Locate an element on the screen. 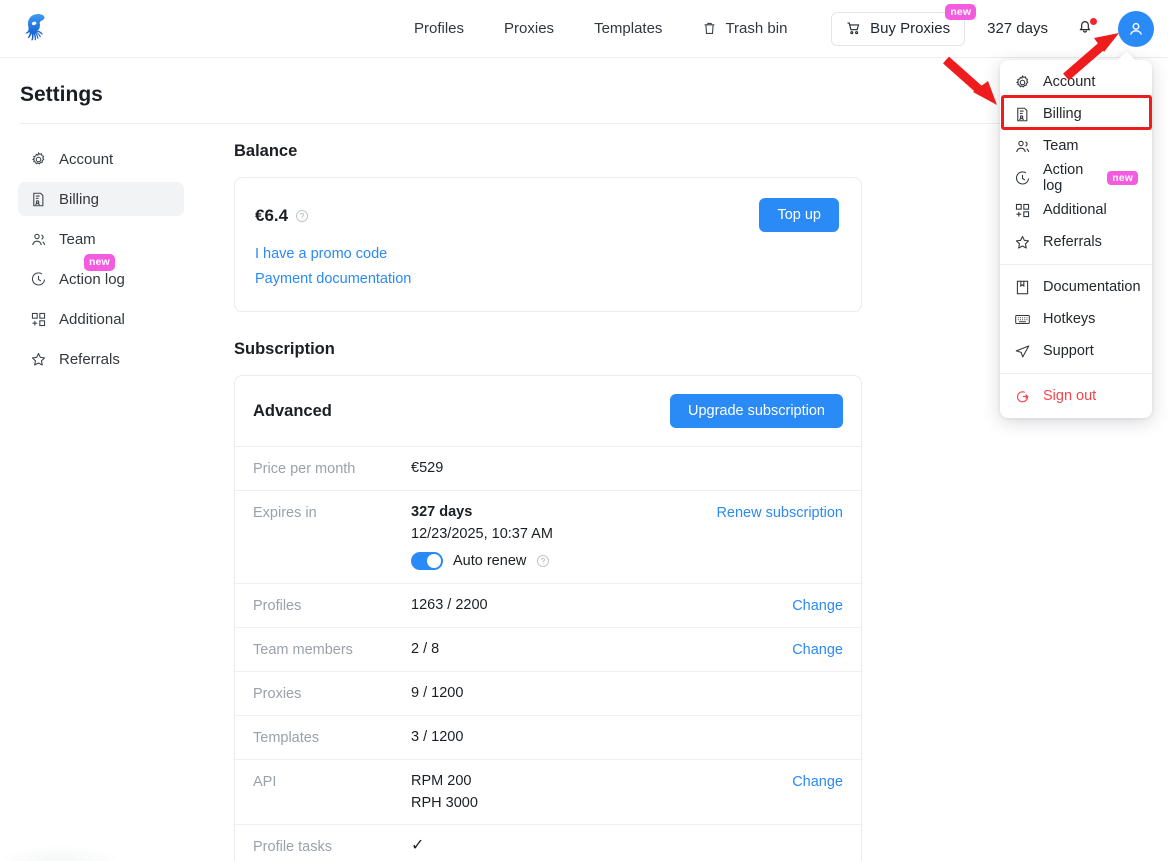 This screenshot has height=861, width=1168. menu-item-additional-label: Additional is located at coordinates (1075, 210).